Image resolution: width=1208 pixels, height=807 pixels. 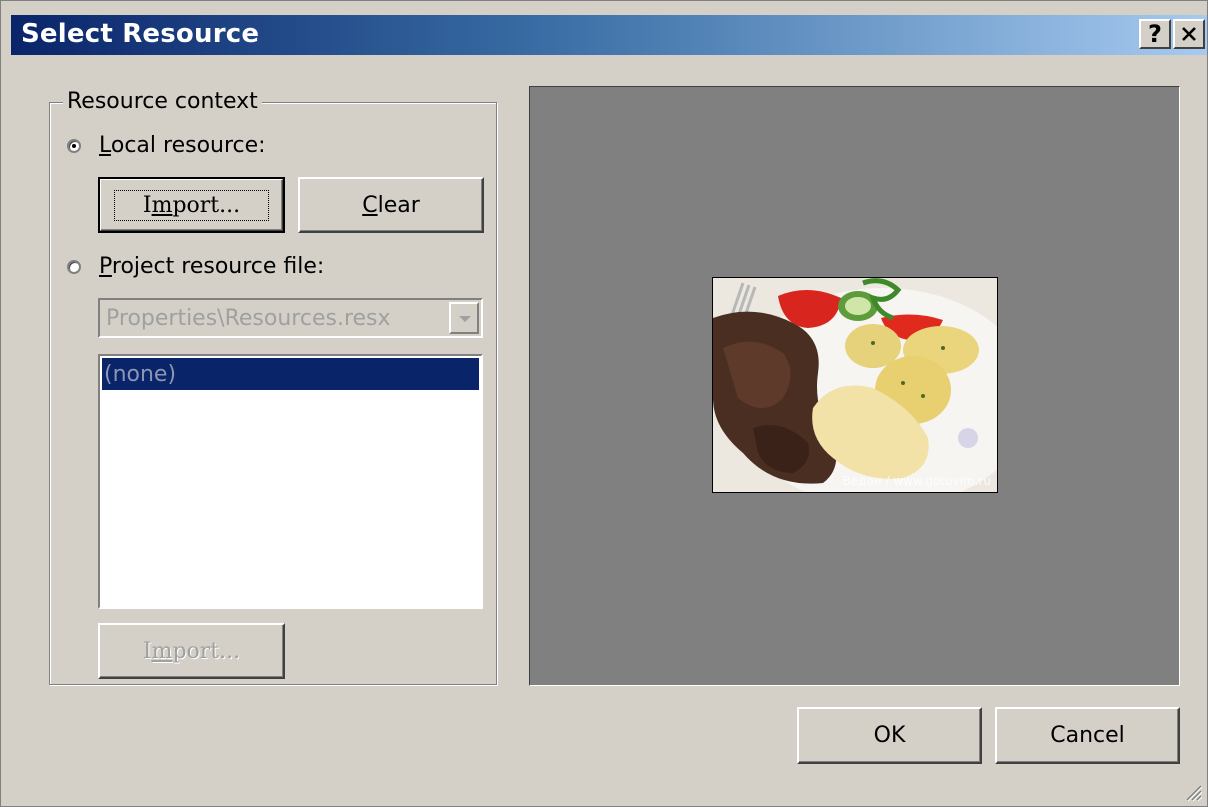 I want to click on chevron-down-icon, so click(x=464, y=318).